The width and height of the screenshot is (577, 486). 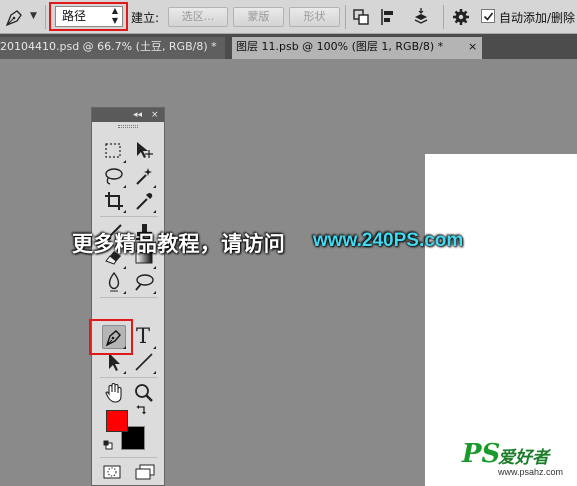 I want to click on watermark-name: 爱好者, so click(x=523, y=458).